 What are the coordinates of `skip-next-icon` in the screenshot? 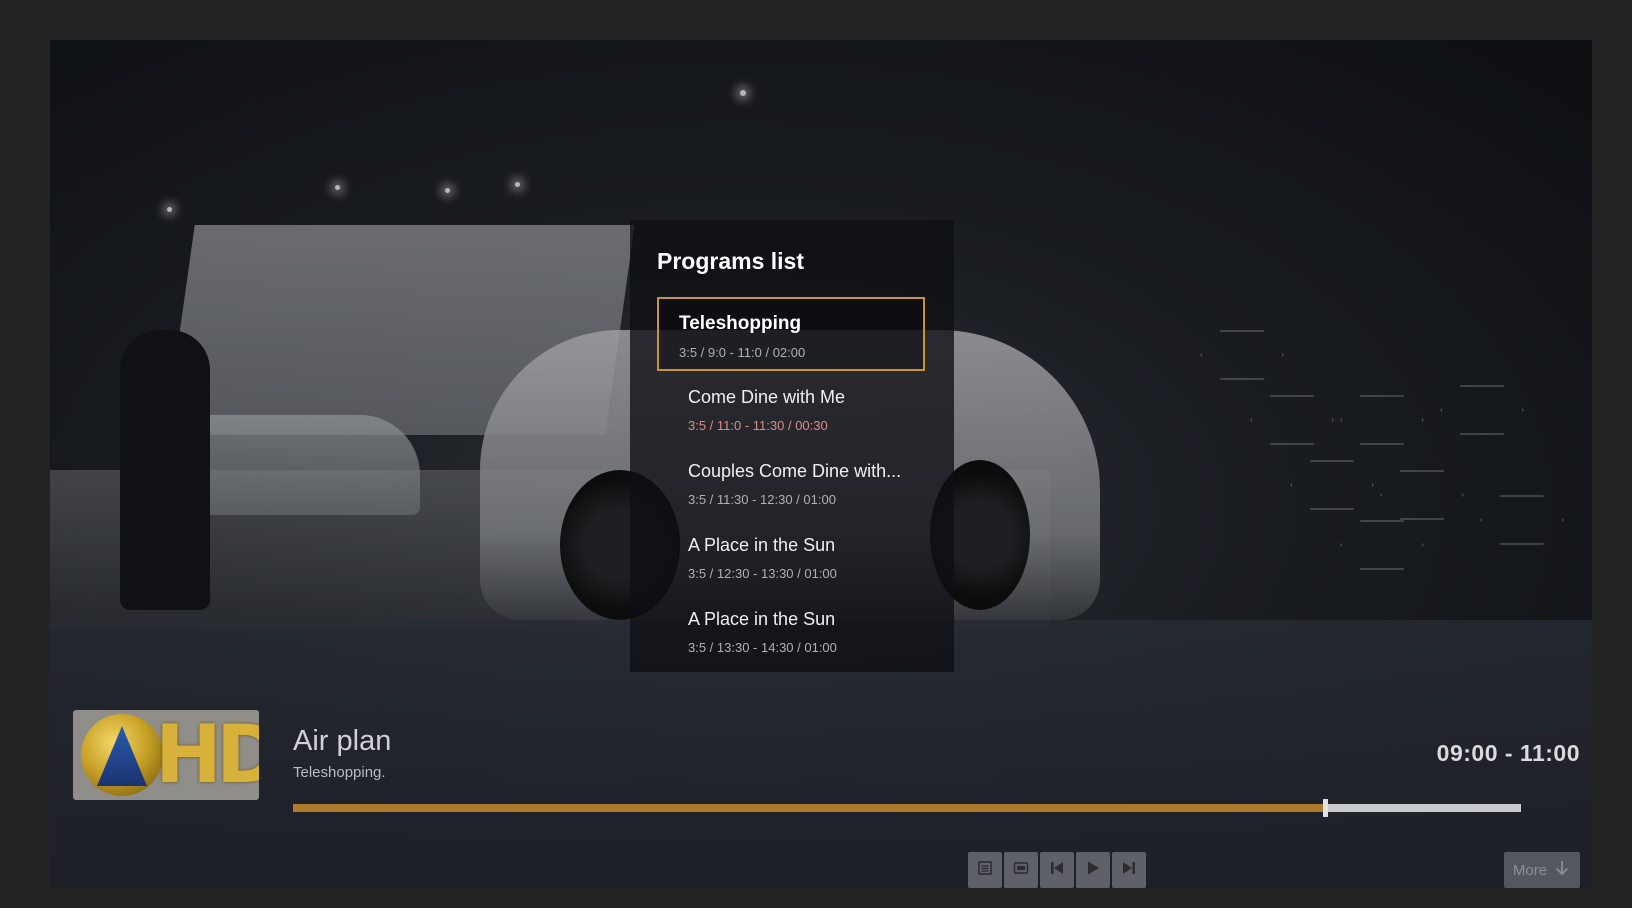 It's located at (1129, 870).